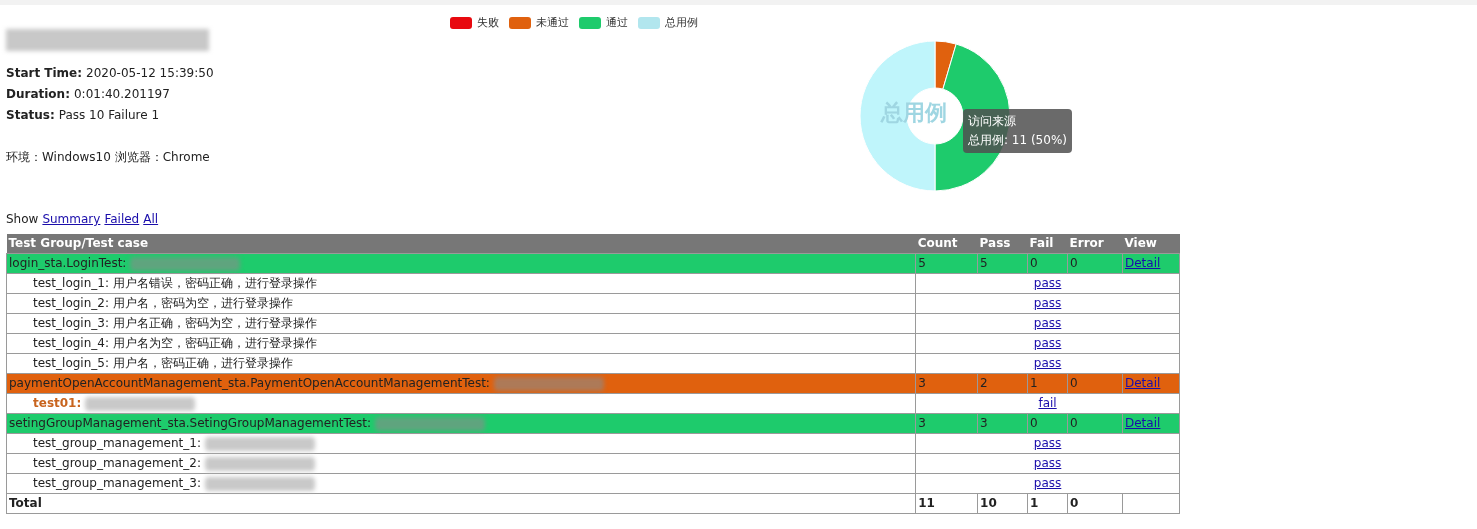 The height and width of the screenshot is (529, 1477). What do you see at coordinates (1095, 244) in the screenshot?
I see `column-header: Error` at bounding box center [1095, 244].